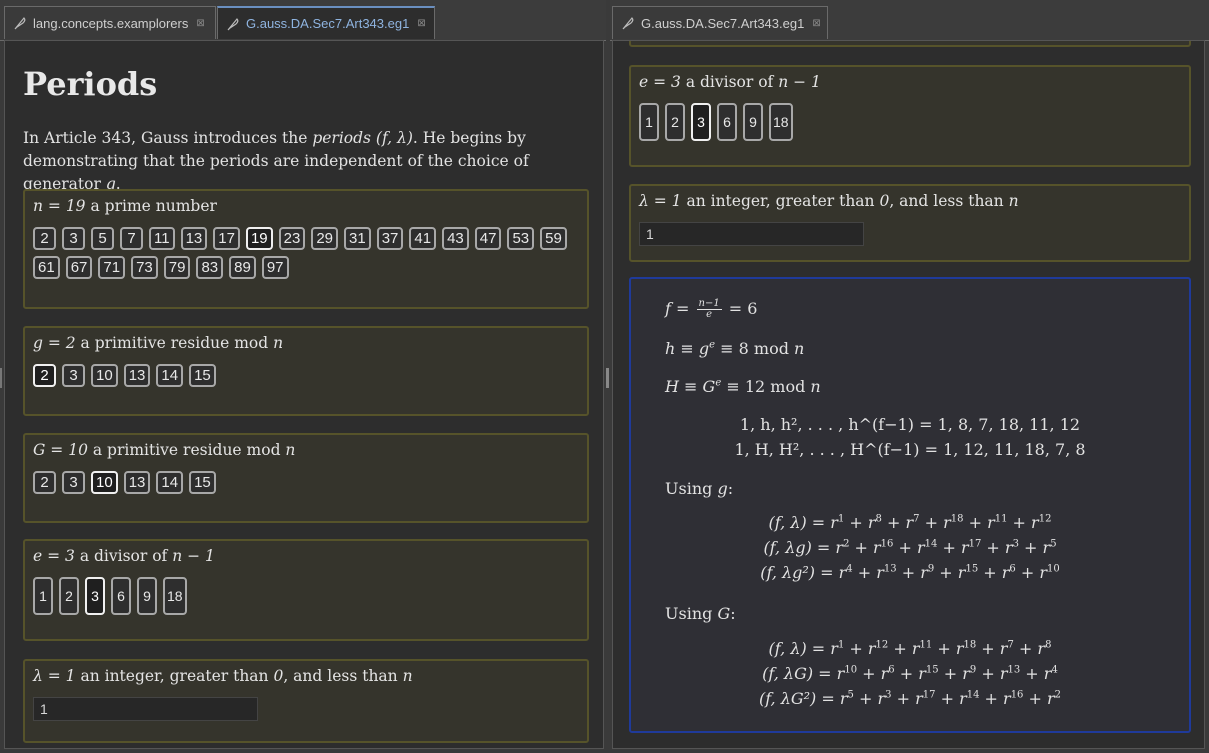  I want to click on option-chip-47: 47, so click(488, 238).